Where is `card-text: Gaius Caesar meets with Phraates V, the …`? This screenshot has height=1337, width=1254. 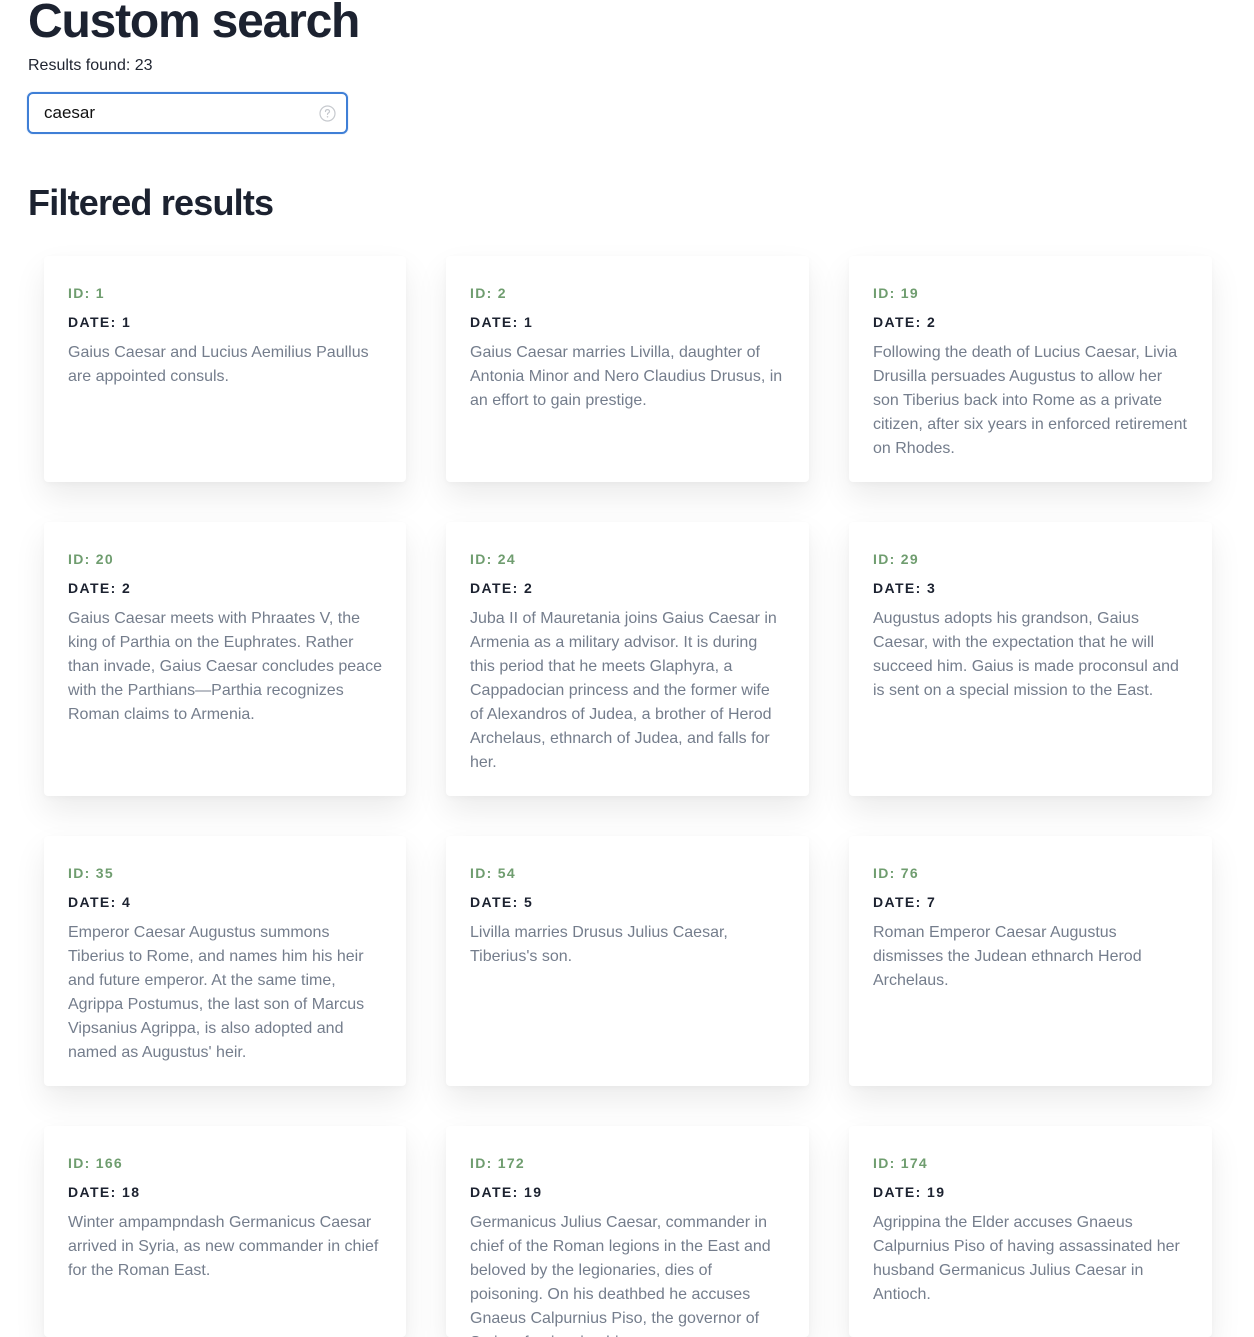 card-text: Gaius Caesar meets with Phraates V, the … is located at coordinates (225, 666).